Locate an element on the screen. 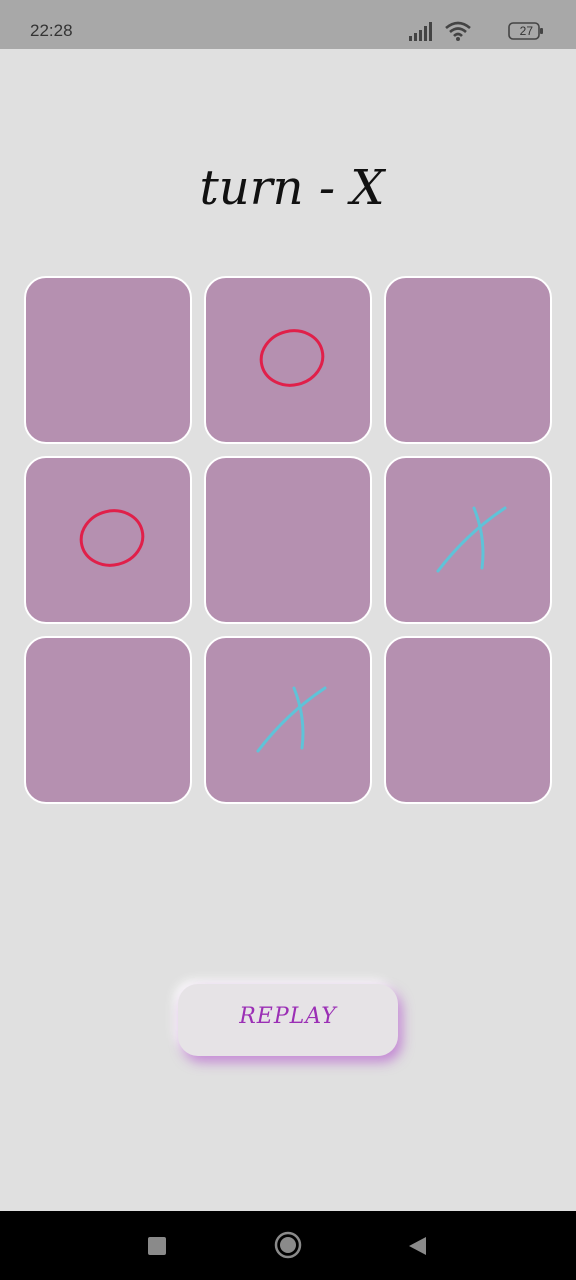  back-icon is located at coordinates (417, 1246).